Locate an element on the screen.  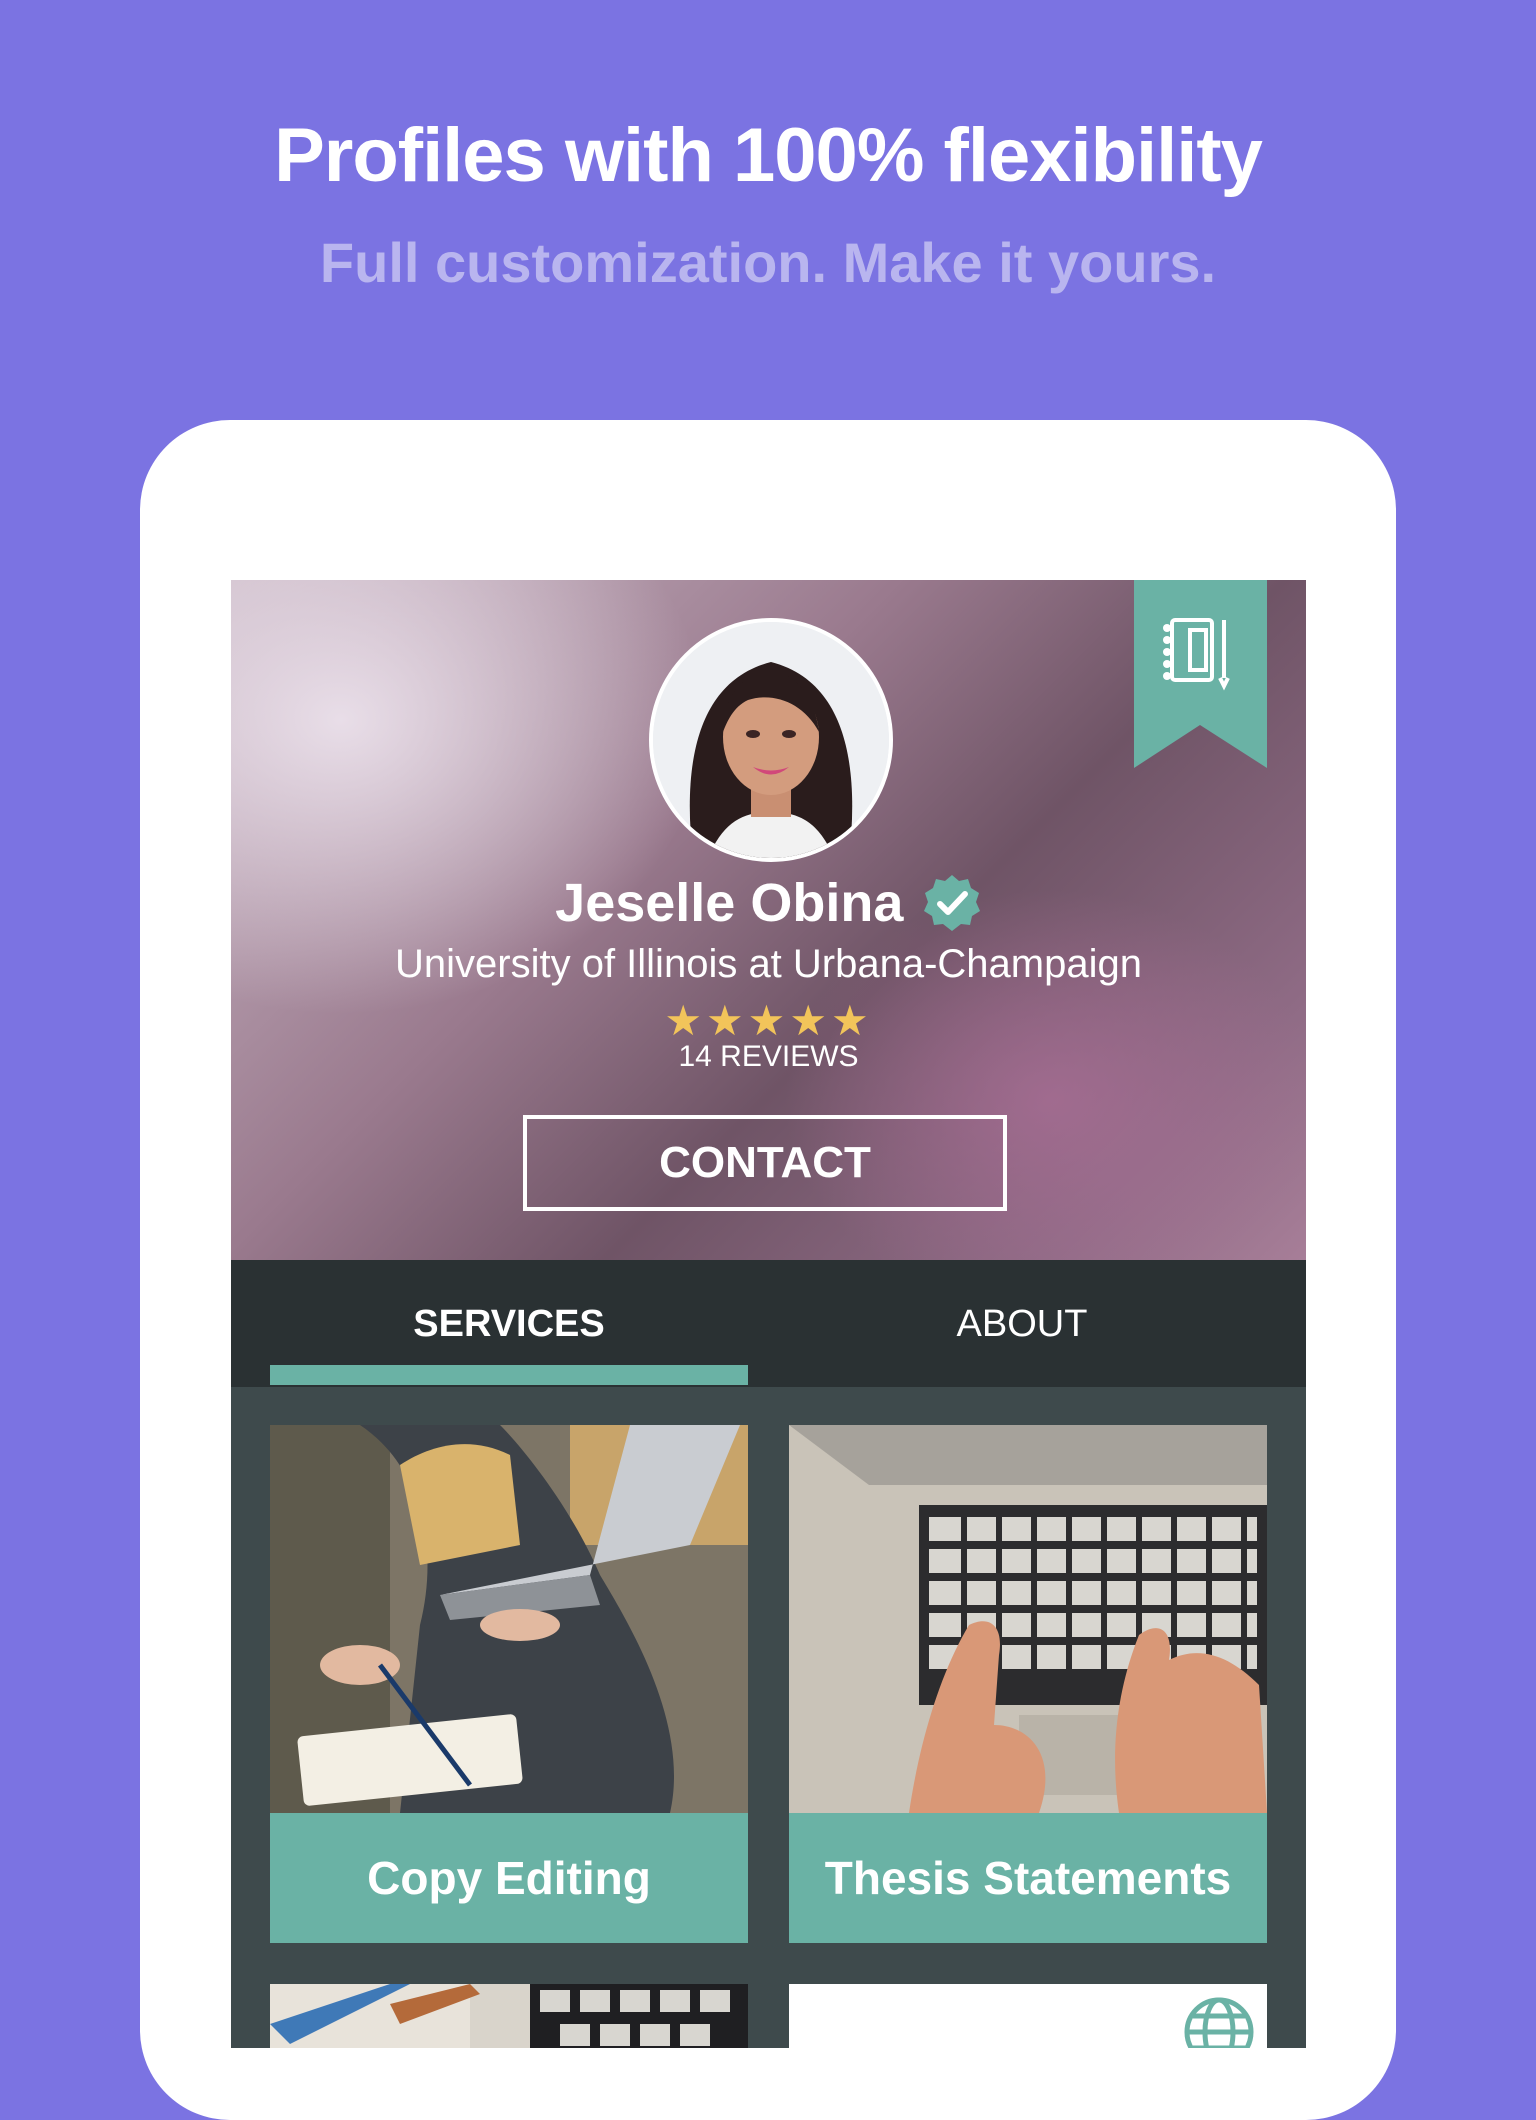
service-card-thesis-statements: Thesis Statements is located at coordinates (1028, 1684).